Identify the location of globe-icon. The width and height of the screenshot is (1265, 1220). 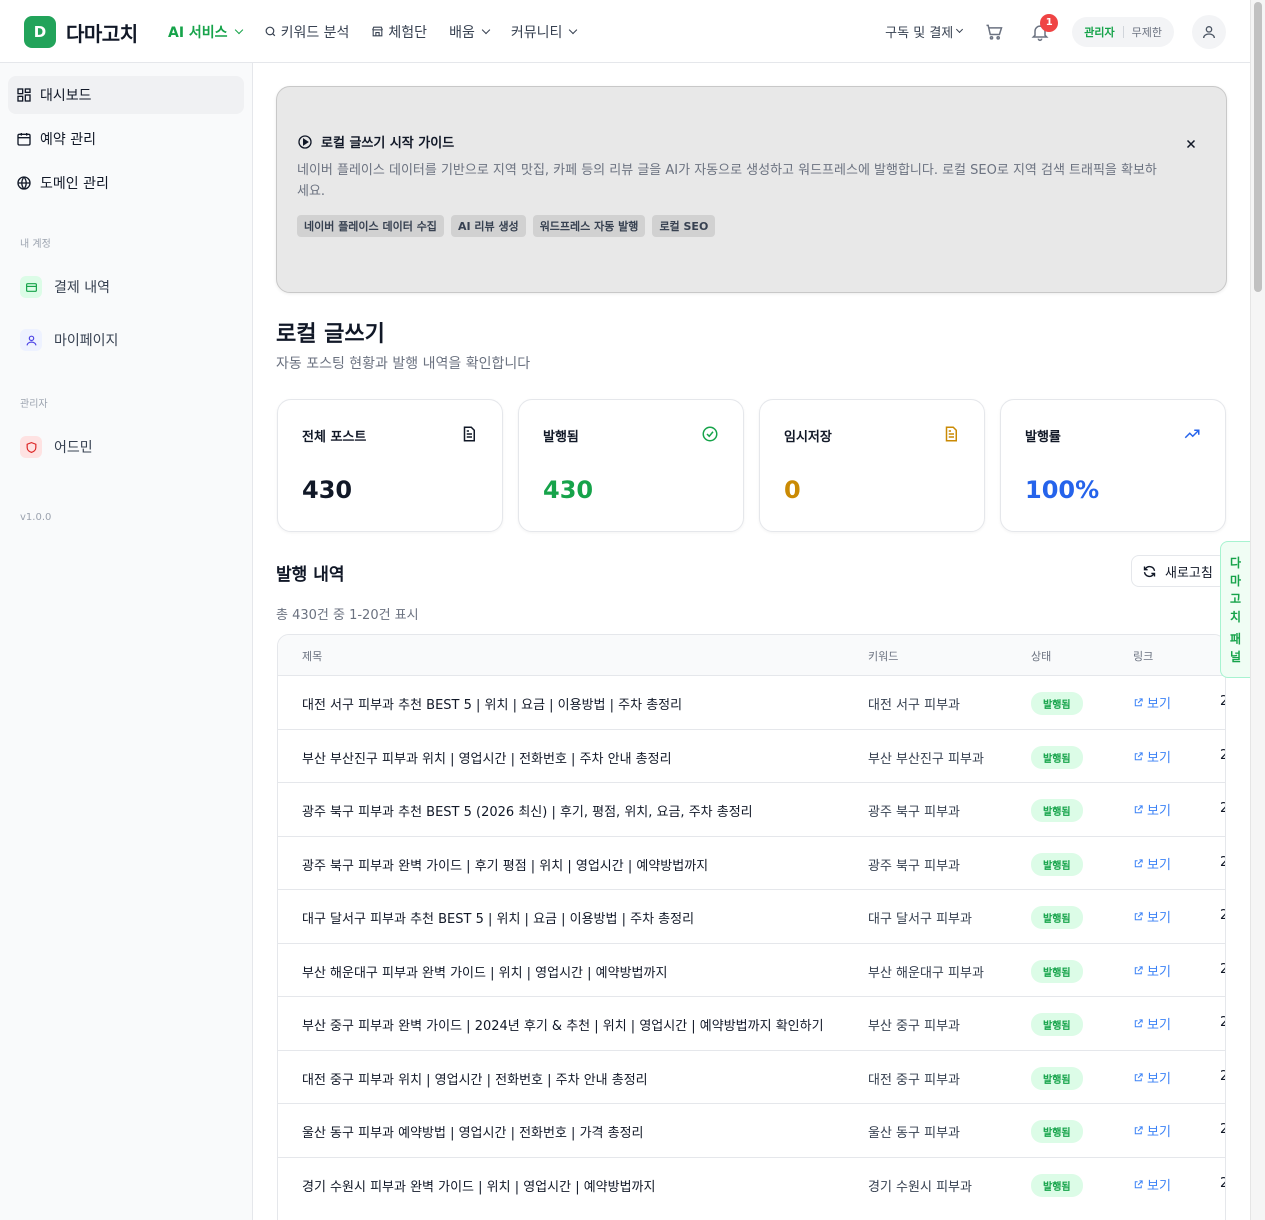
(24, 183).